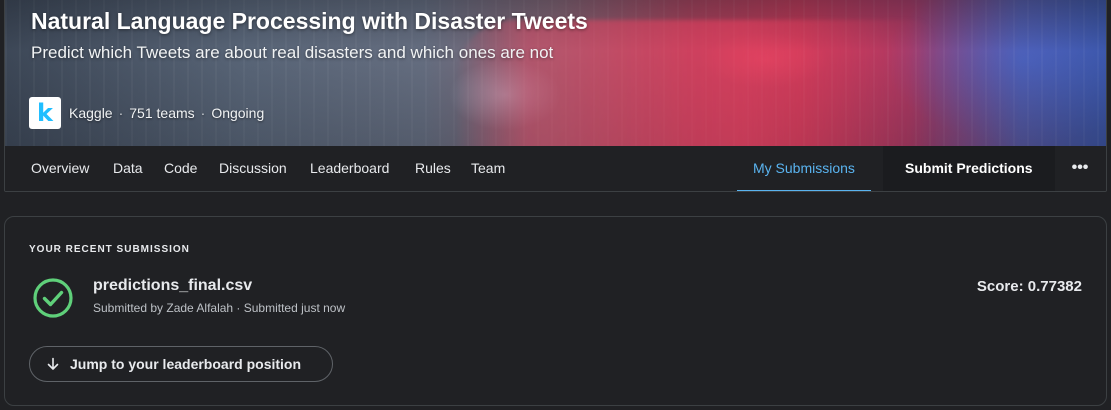 Image resolution: width=1111 pixels, height=410 pixels. What do you see at coordinates (969, 168) in the screenshot?
I see `submit-predictions-button: Submit Predictions` at bounding box center [969, 168].